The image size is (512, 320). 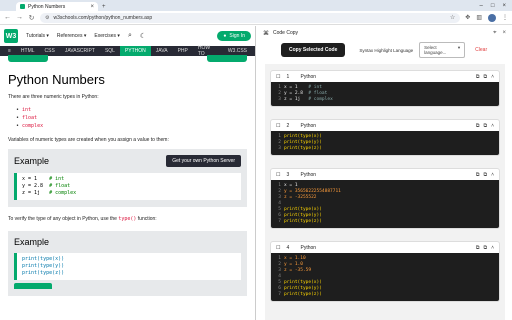 What do you see at coordinates (47, 6) in the screenshot?
I see `tab-title: Python Numbers` at bounding box center [47, 6].